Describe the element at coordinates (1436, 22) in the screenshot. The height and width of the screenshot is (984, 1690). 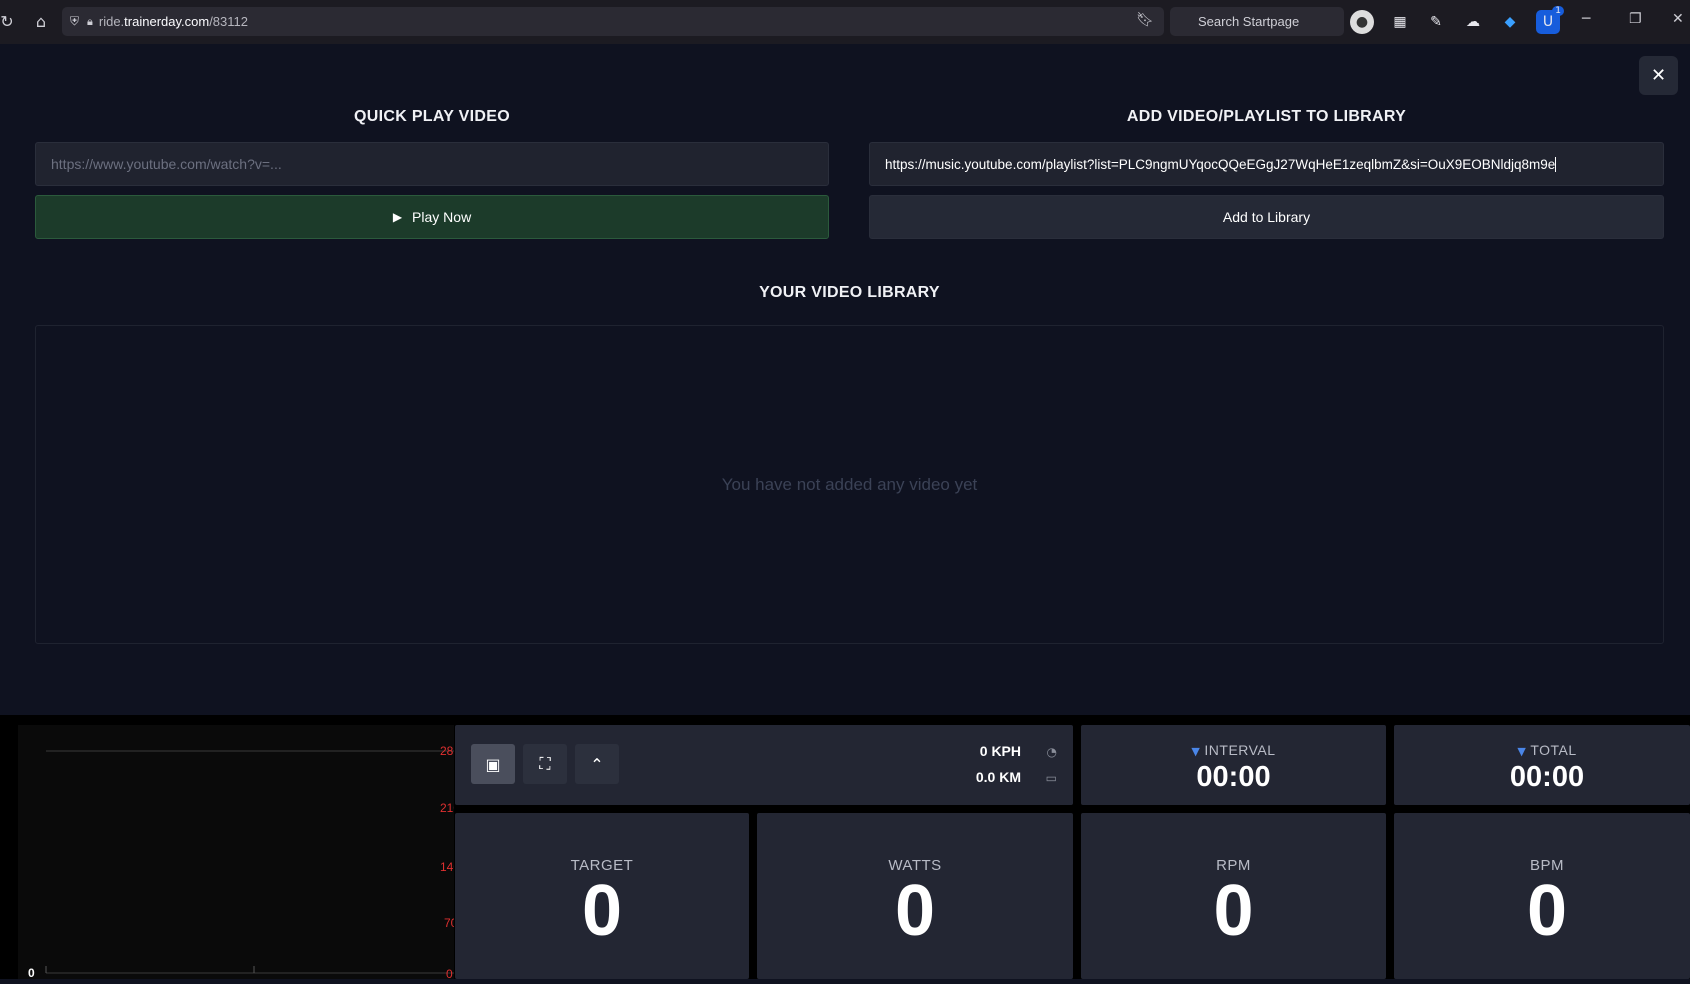
I see `feather-icon: ✎` at that location.